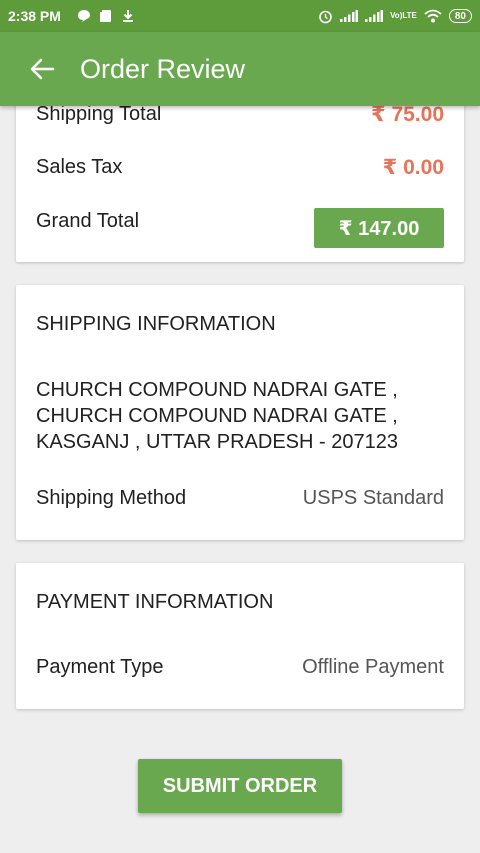 The image size is (480, 853). I want to click on download-icon, so click(128, 16).